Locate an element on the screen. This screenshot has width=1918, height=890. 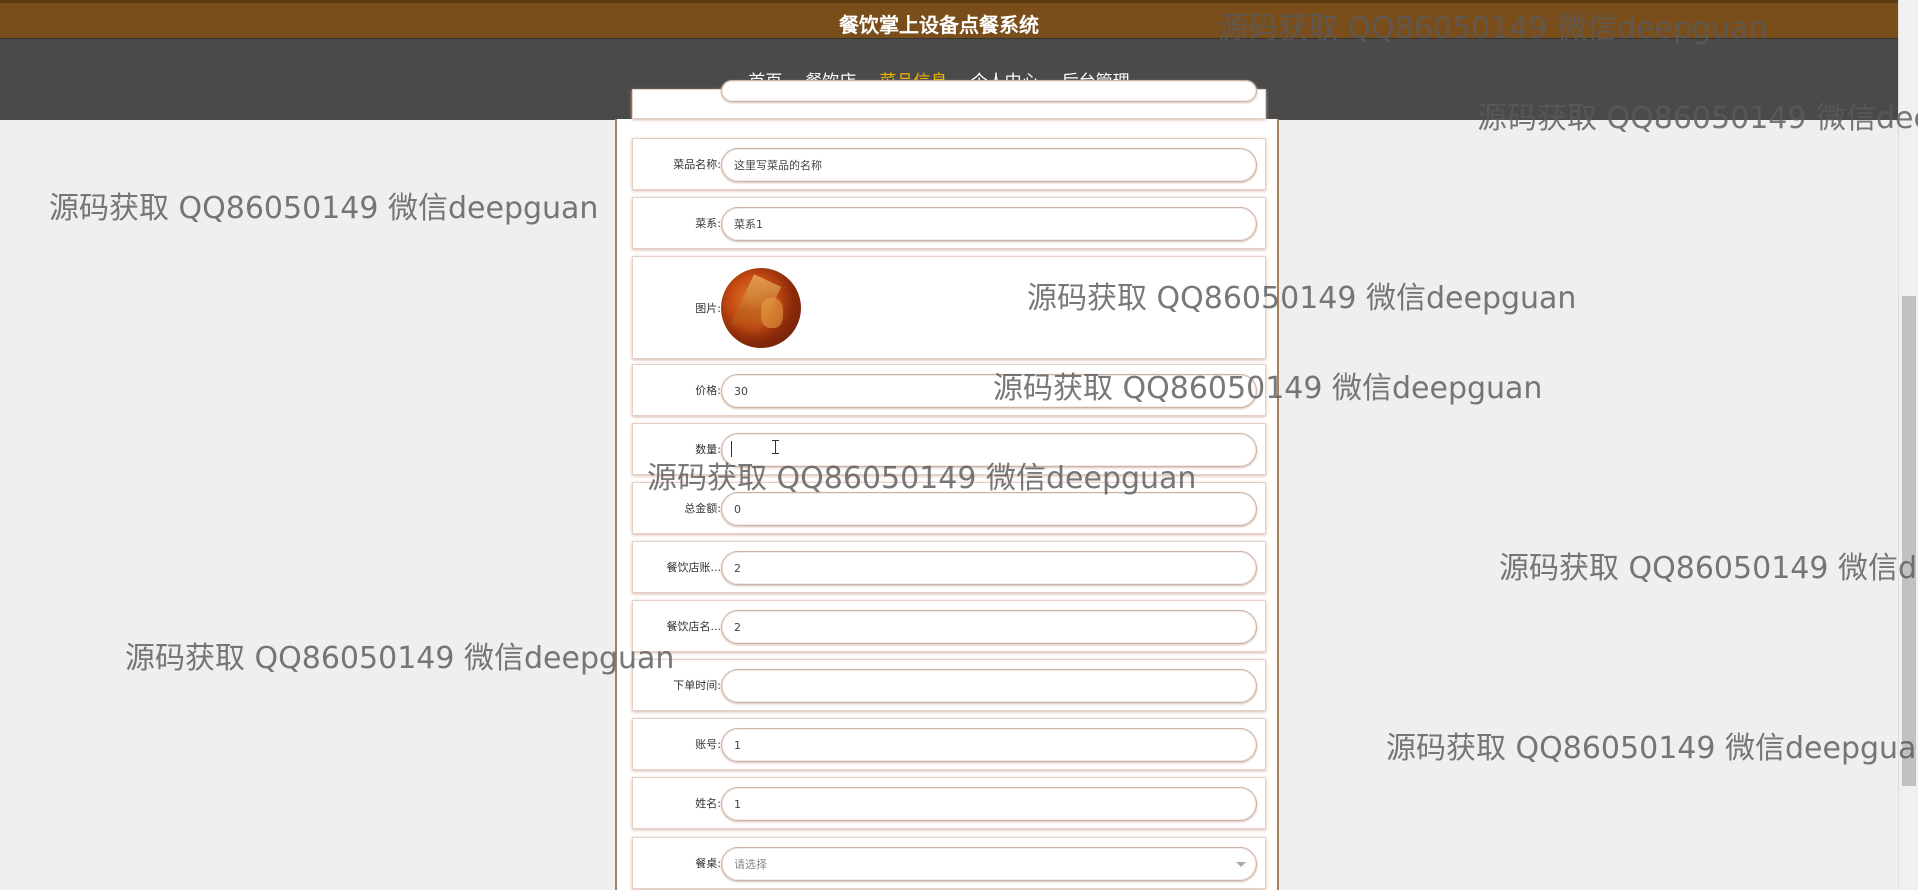
form-row-restaurant-account: 餐饮店账... 2 is located at coordinates (949, 567).